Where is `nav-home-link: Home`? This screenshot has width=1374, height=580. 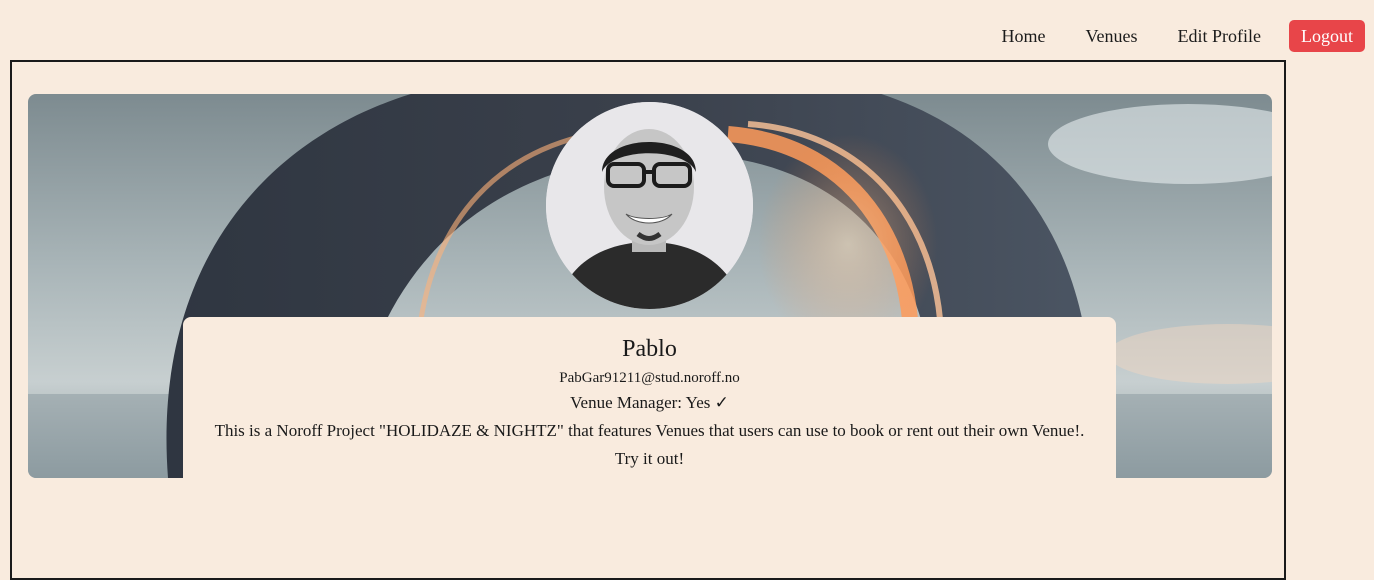 nav-home-link: Home is located at coordinates (1024, 36).